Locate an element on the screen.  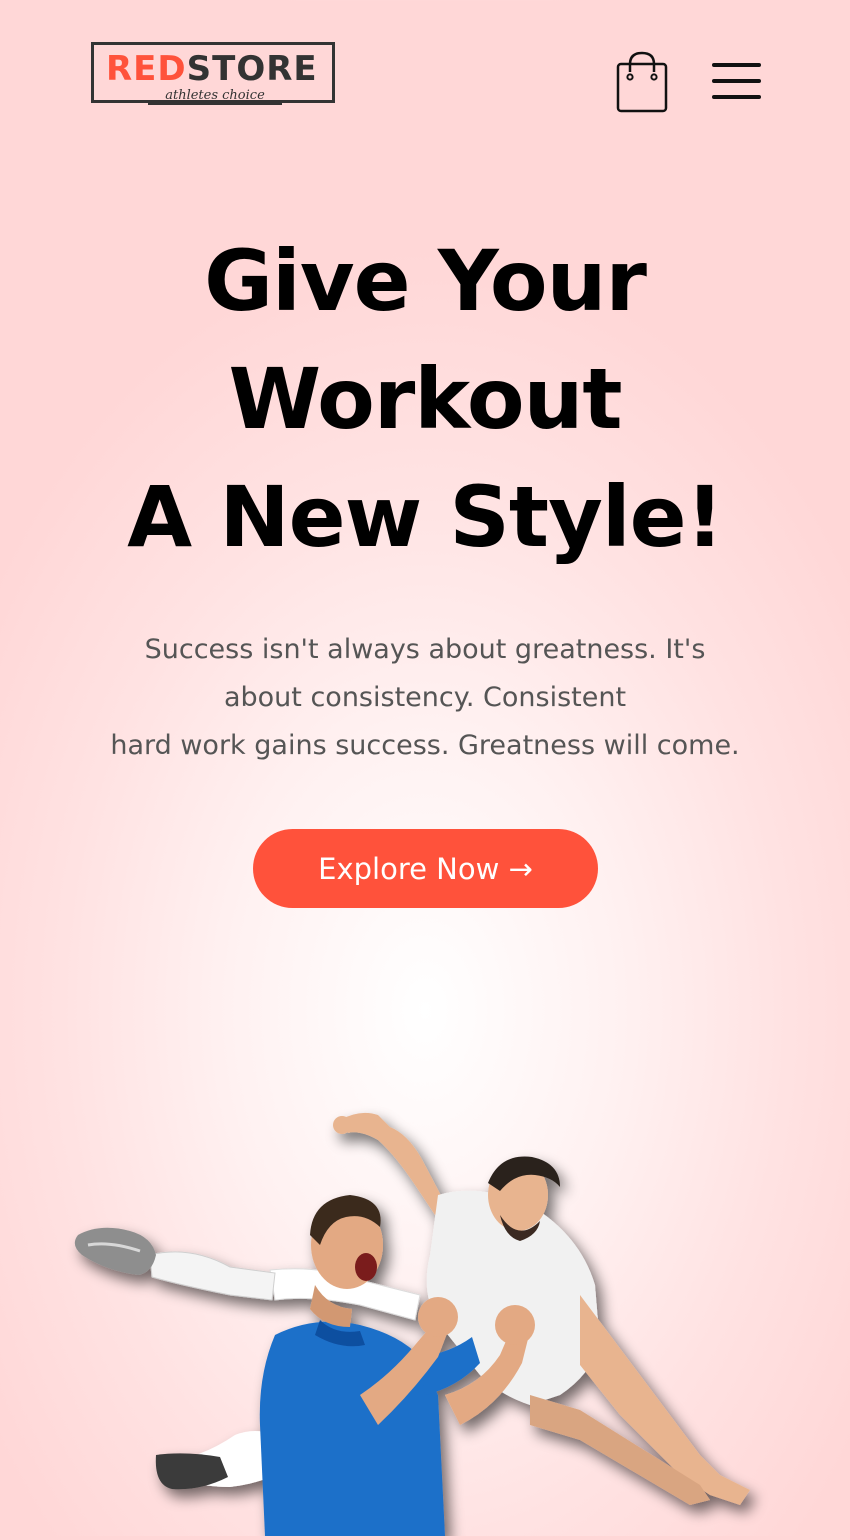
logo-brand-red: RED is located at coordinates (146, 69).